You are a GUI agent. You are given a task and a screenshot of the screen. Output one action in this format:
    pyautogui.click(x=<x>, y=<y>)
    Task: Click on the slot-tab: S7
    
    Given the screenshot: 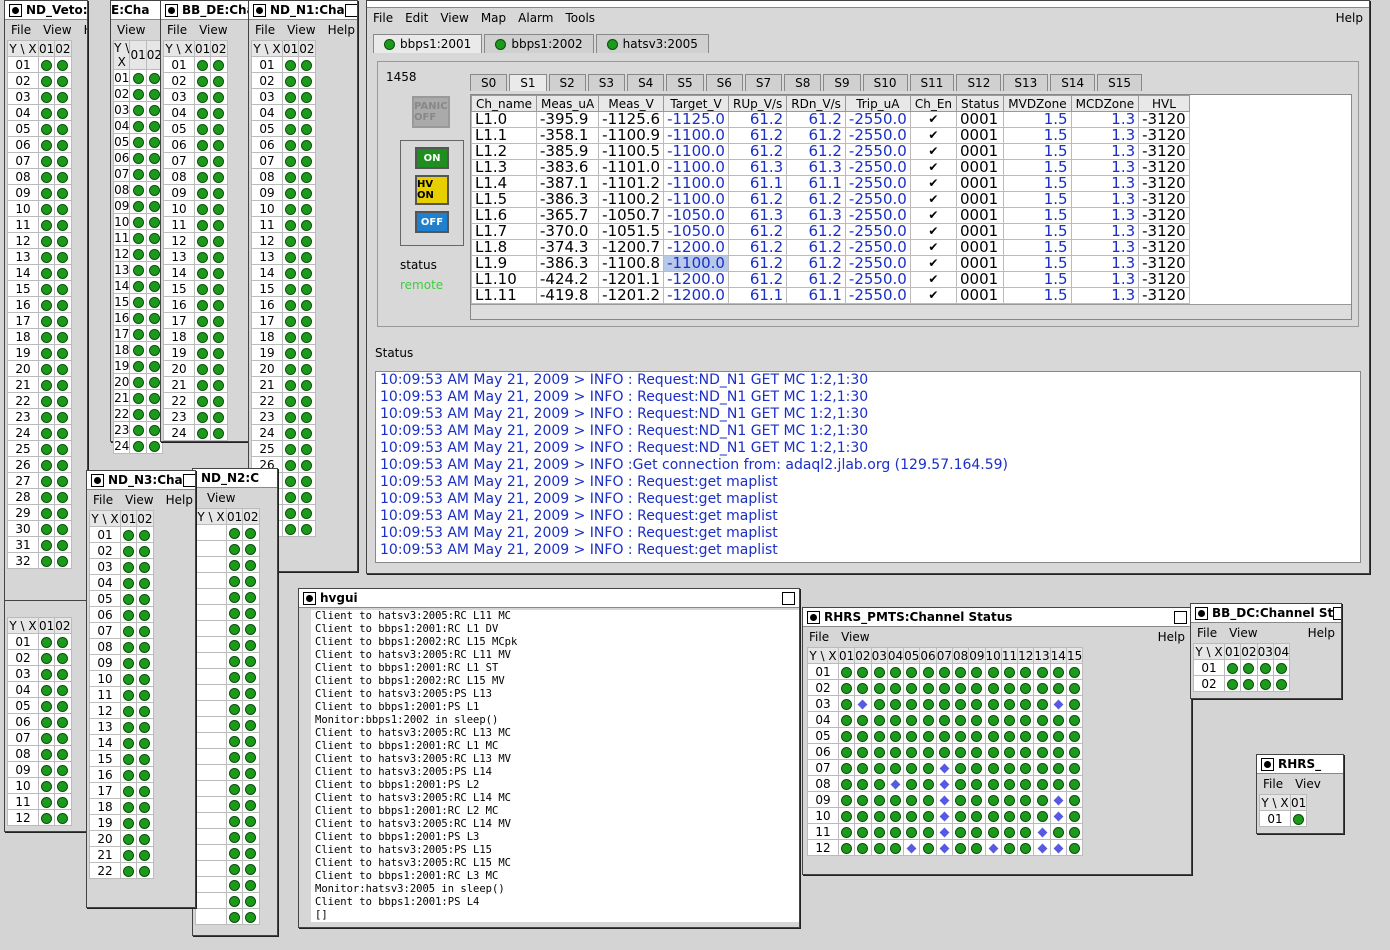 What is the action you would take?
    pyautogui.click(x=763, y=82)
    